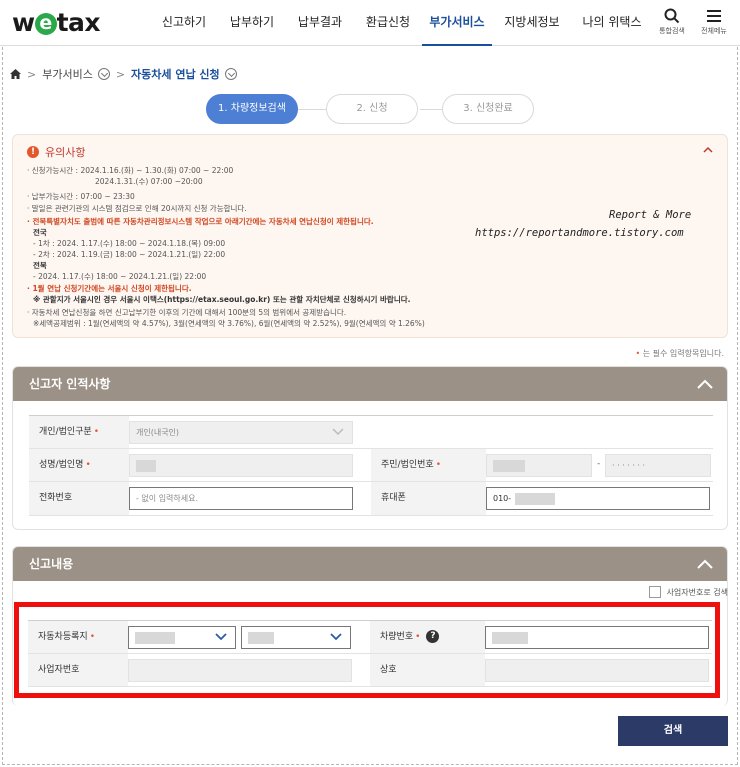  What do you see at coordinates (40, 232) in the screenshot?
I see `notice-line: 전국` at bounding box center [40, 232].